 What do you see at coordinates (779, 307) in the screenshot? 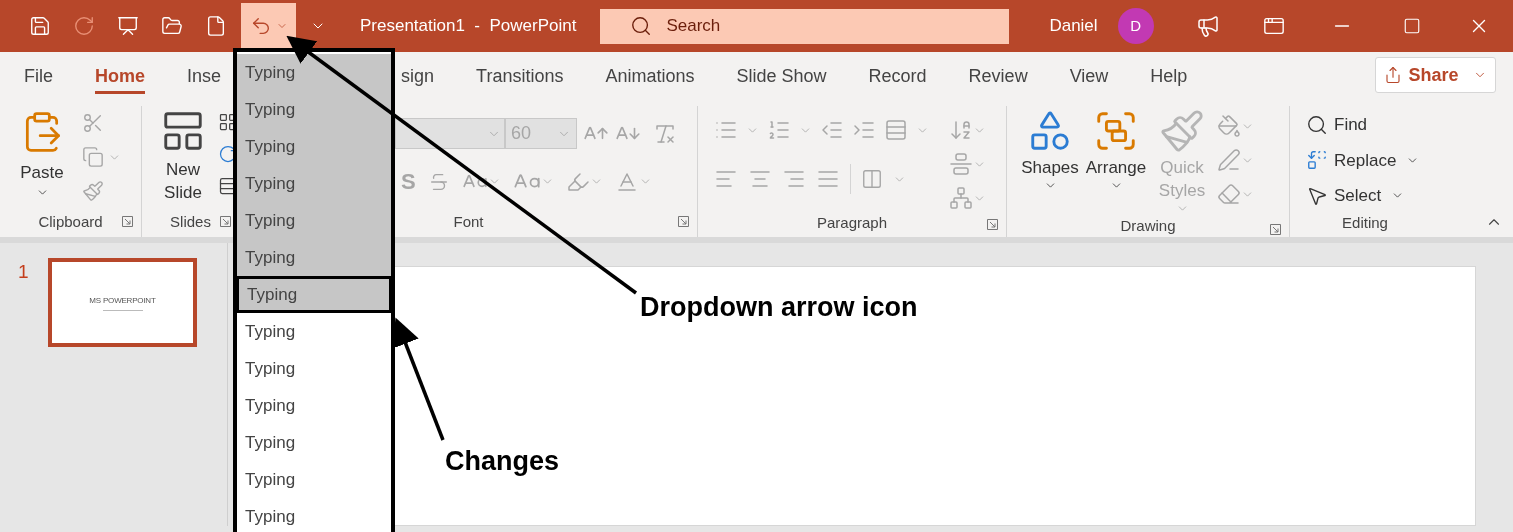
I see `annotation-label: Dropdown arrow icon` at bounding box center [779, 307].